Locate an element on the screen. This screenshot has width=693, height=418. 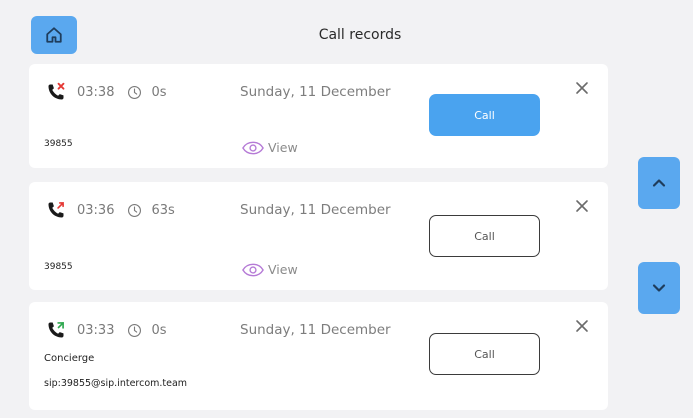
record-header: 03:38 0s is located at coordinates (106, 92).